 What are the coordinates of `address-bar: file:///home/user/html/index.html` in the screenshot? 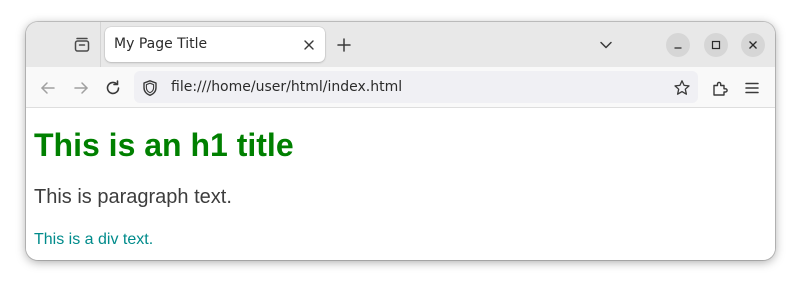 It's located at (416, 87).